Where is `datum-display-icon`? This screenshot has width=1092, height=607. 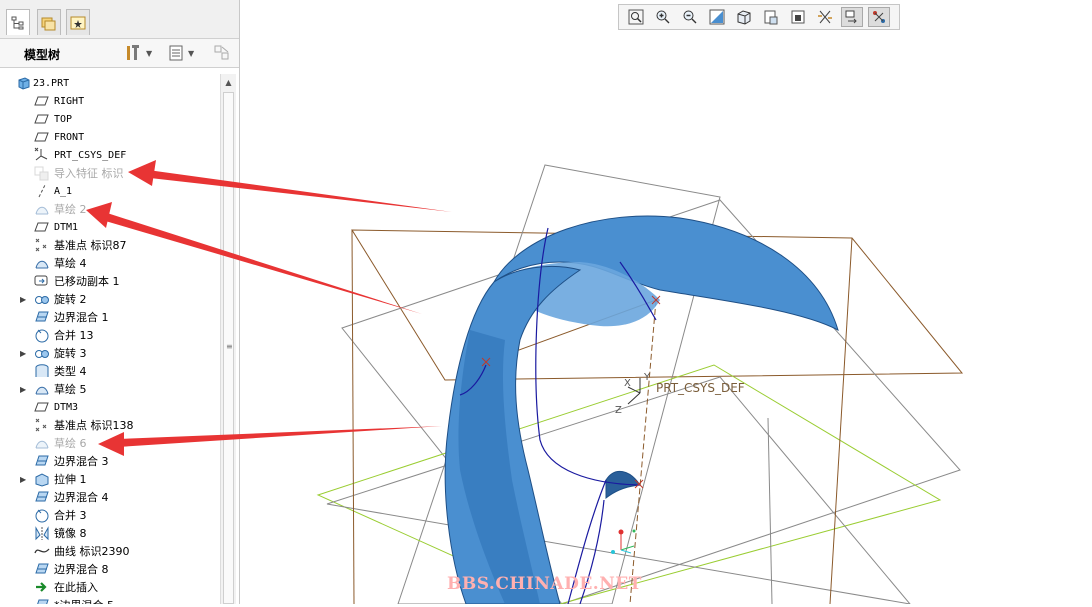 datum-display-icon is located at coordinates (825, 17).